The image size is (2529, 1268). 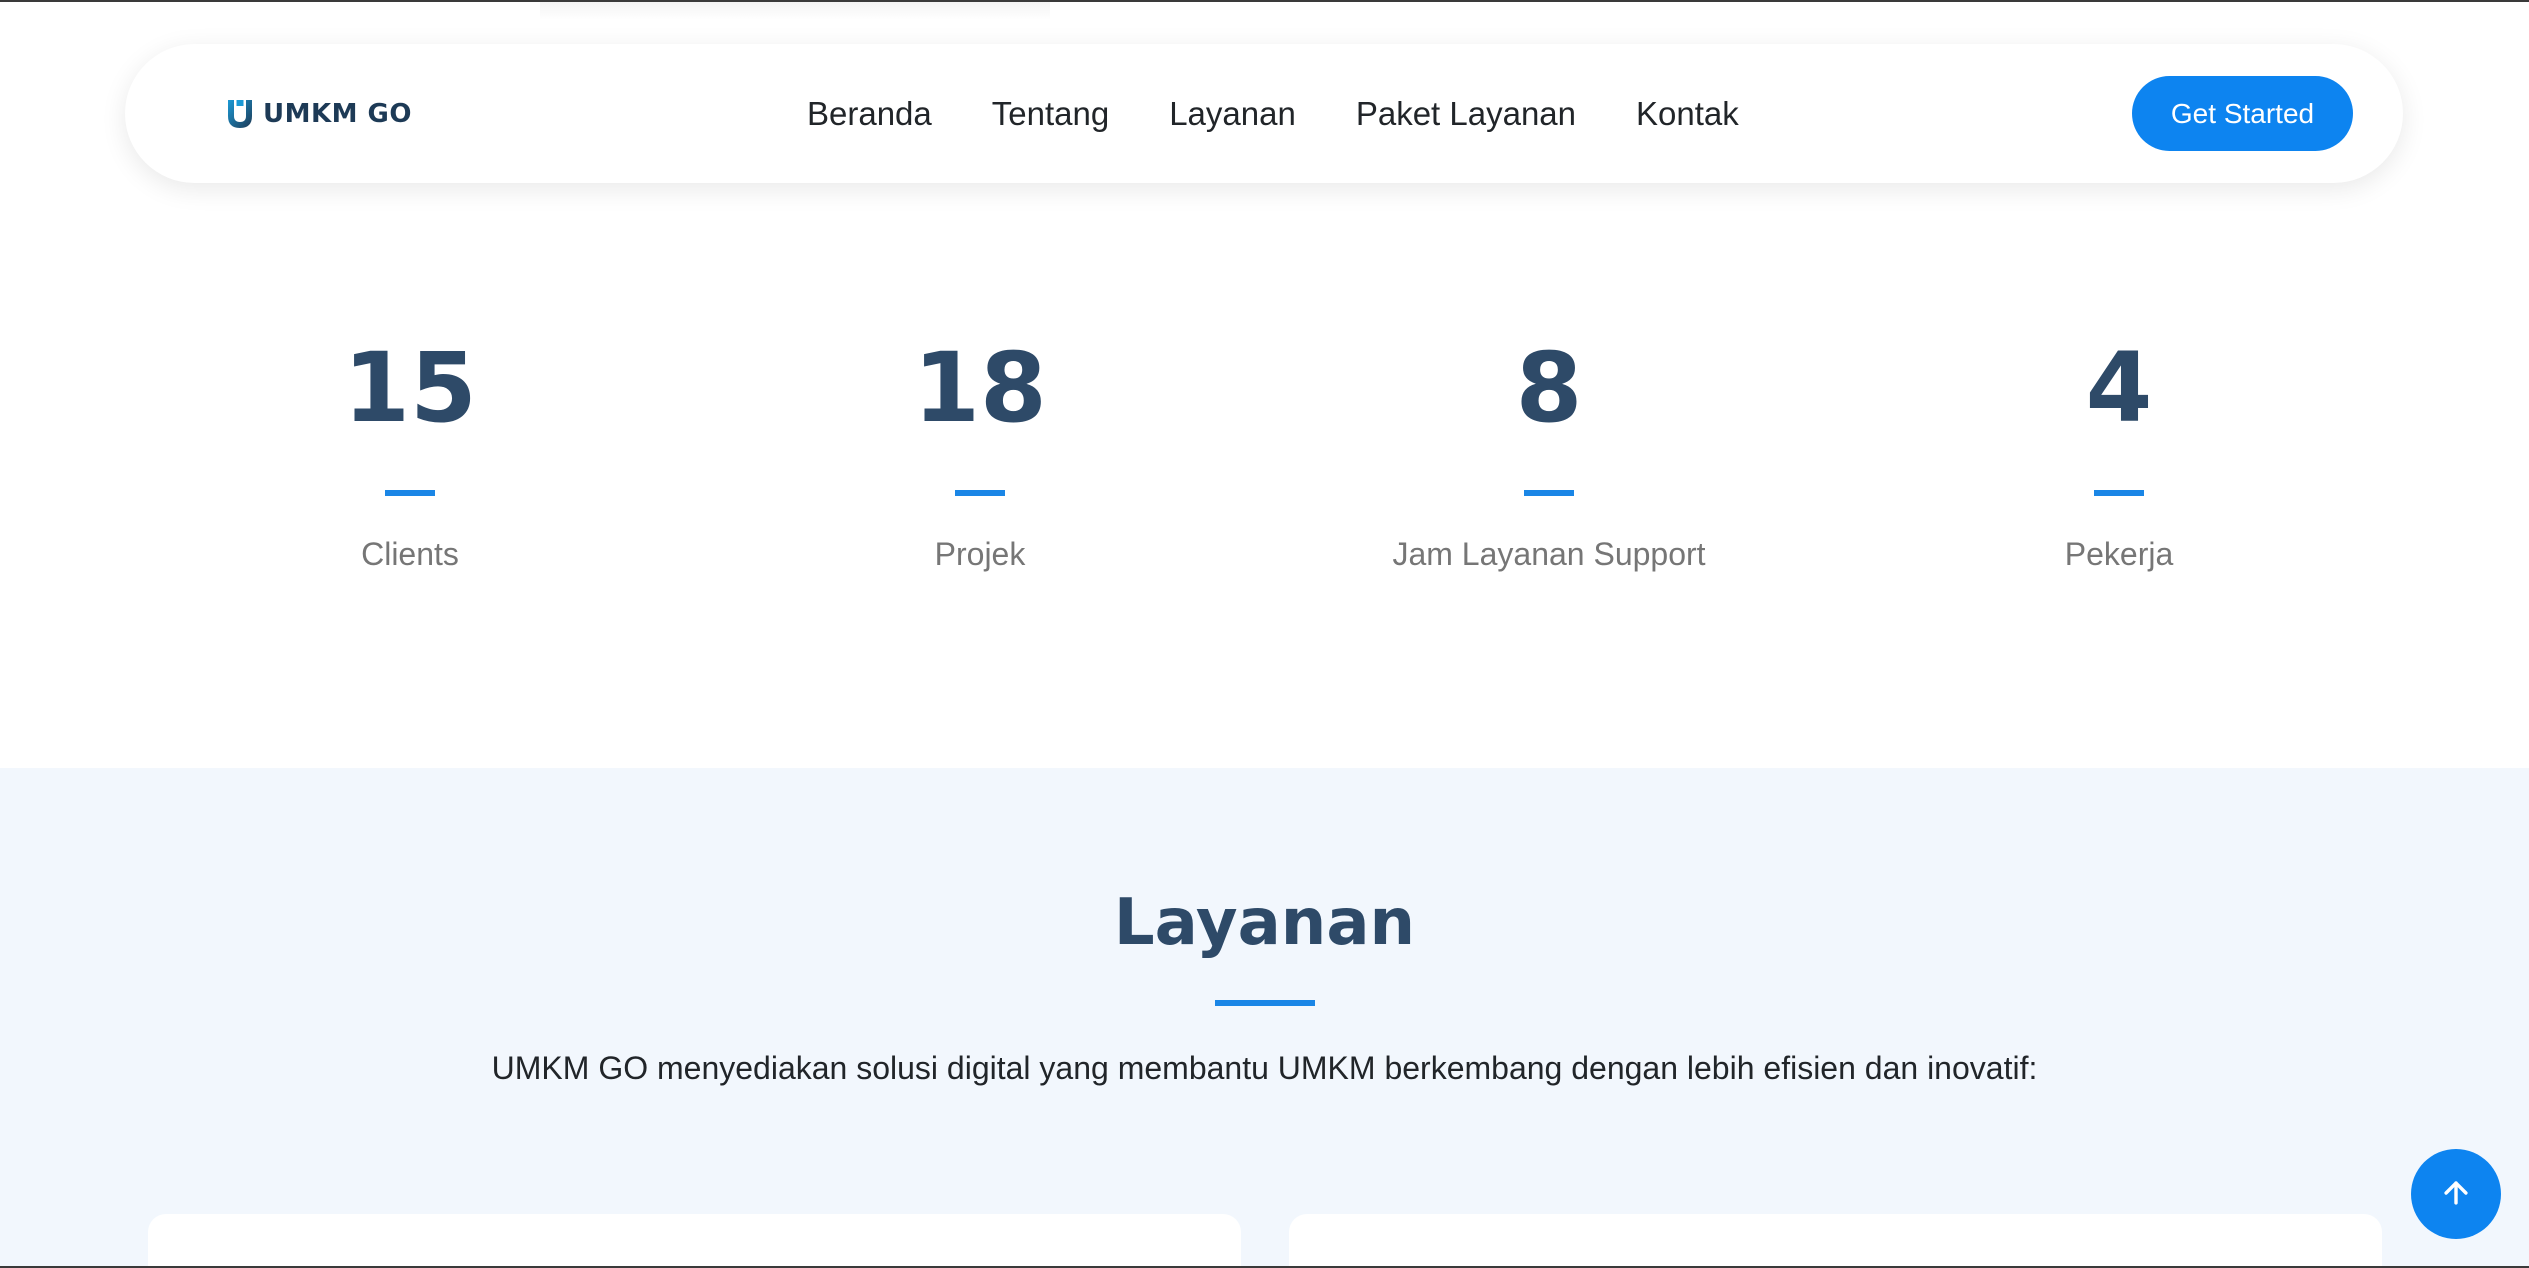 What do you see at coordinates (1466, 114) in the screenshot?
I see `nav-item-paket-layanan: Paket Layanan` at bounding box center [1466, 114].